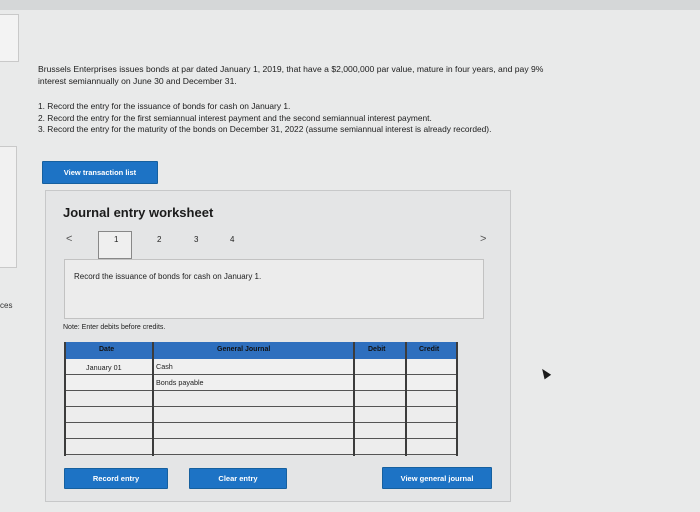 The height and width of the screenshot is (512, 700). Describe the element at coordinates (196, 239) in the screenshot. I see `page-tab-3: 3` at that location.